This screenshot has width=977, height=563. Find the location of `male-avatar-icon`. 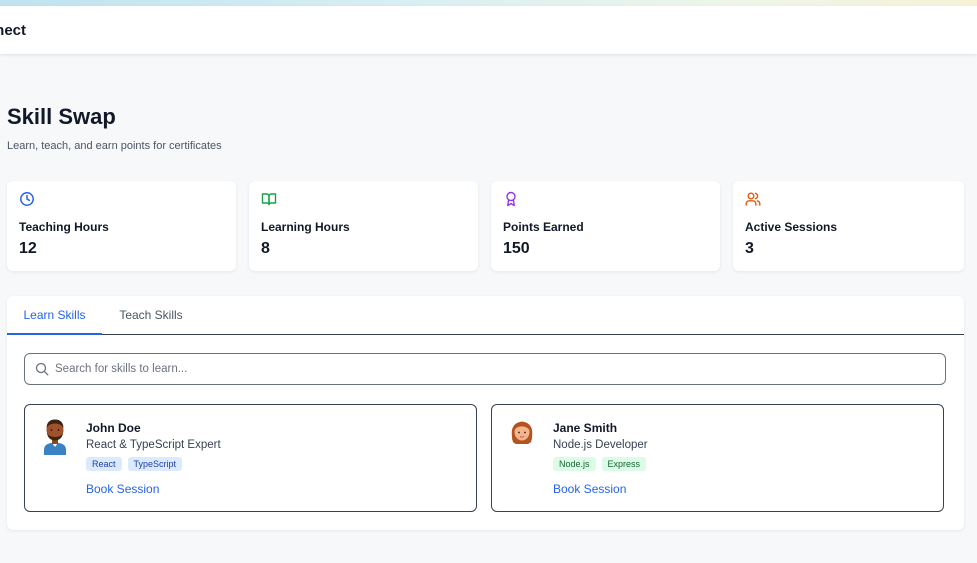

male-avatar-icon is located at coordinates (55, 437).